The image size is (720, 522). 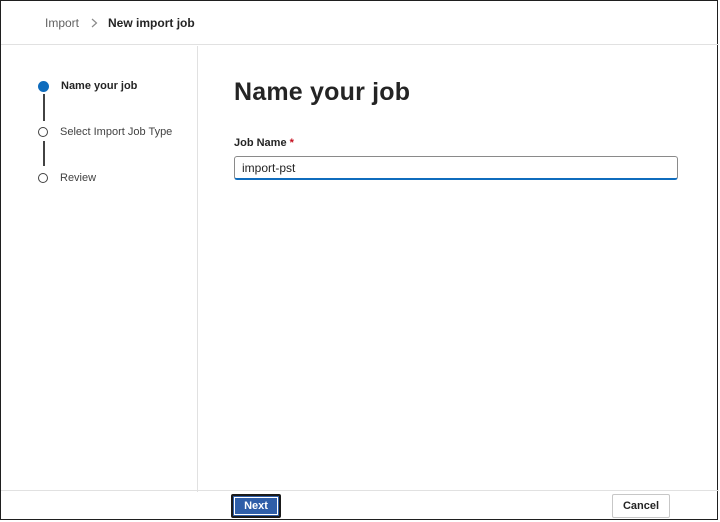 What do you see at coordinates (78, 178) in the screenshot?
I see `step-label: Review` at bounding box center [78, 178].